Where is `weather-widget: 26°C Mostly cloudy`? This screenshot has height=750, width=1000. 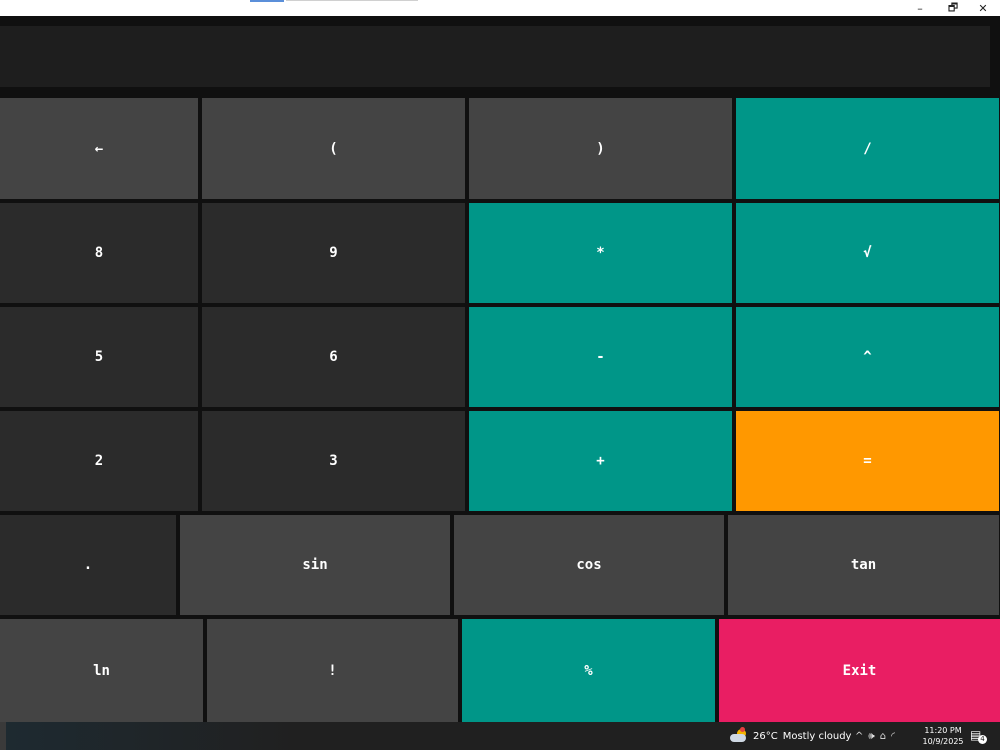 weather-widget: 26°C Mostly cloudy is located at coordinates (790, 736).